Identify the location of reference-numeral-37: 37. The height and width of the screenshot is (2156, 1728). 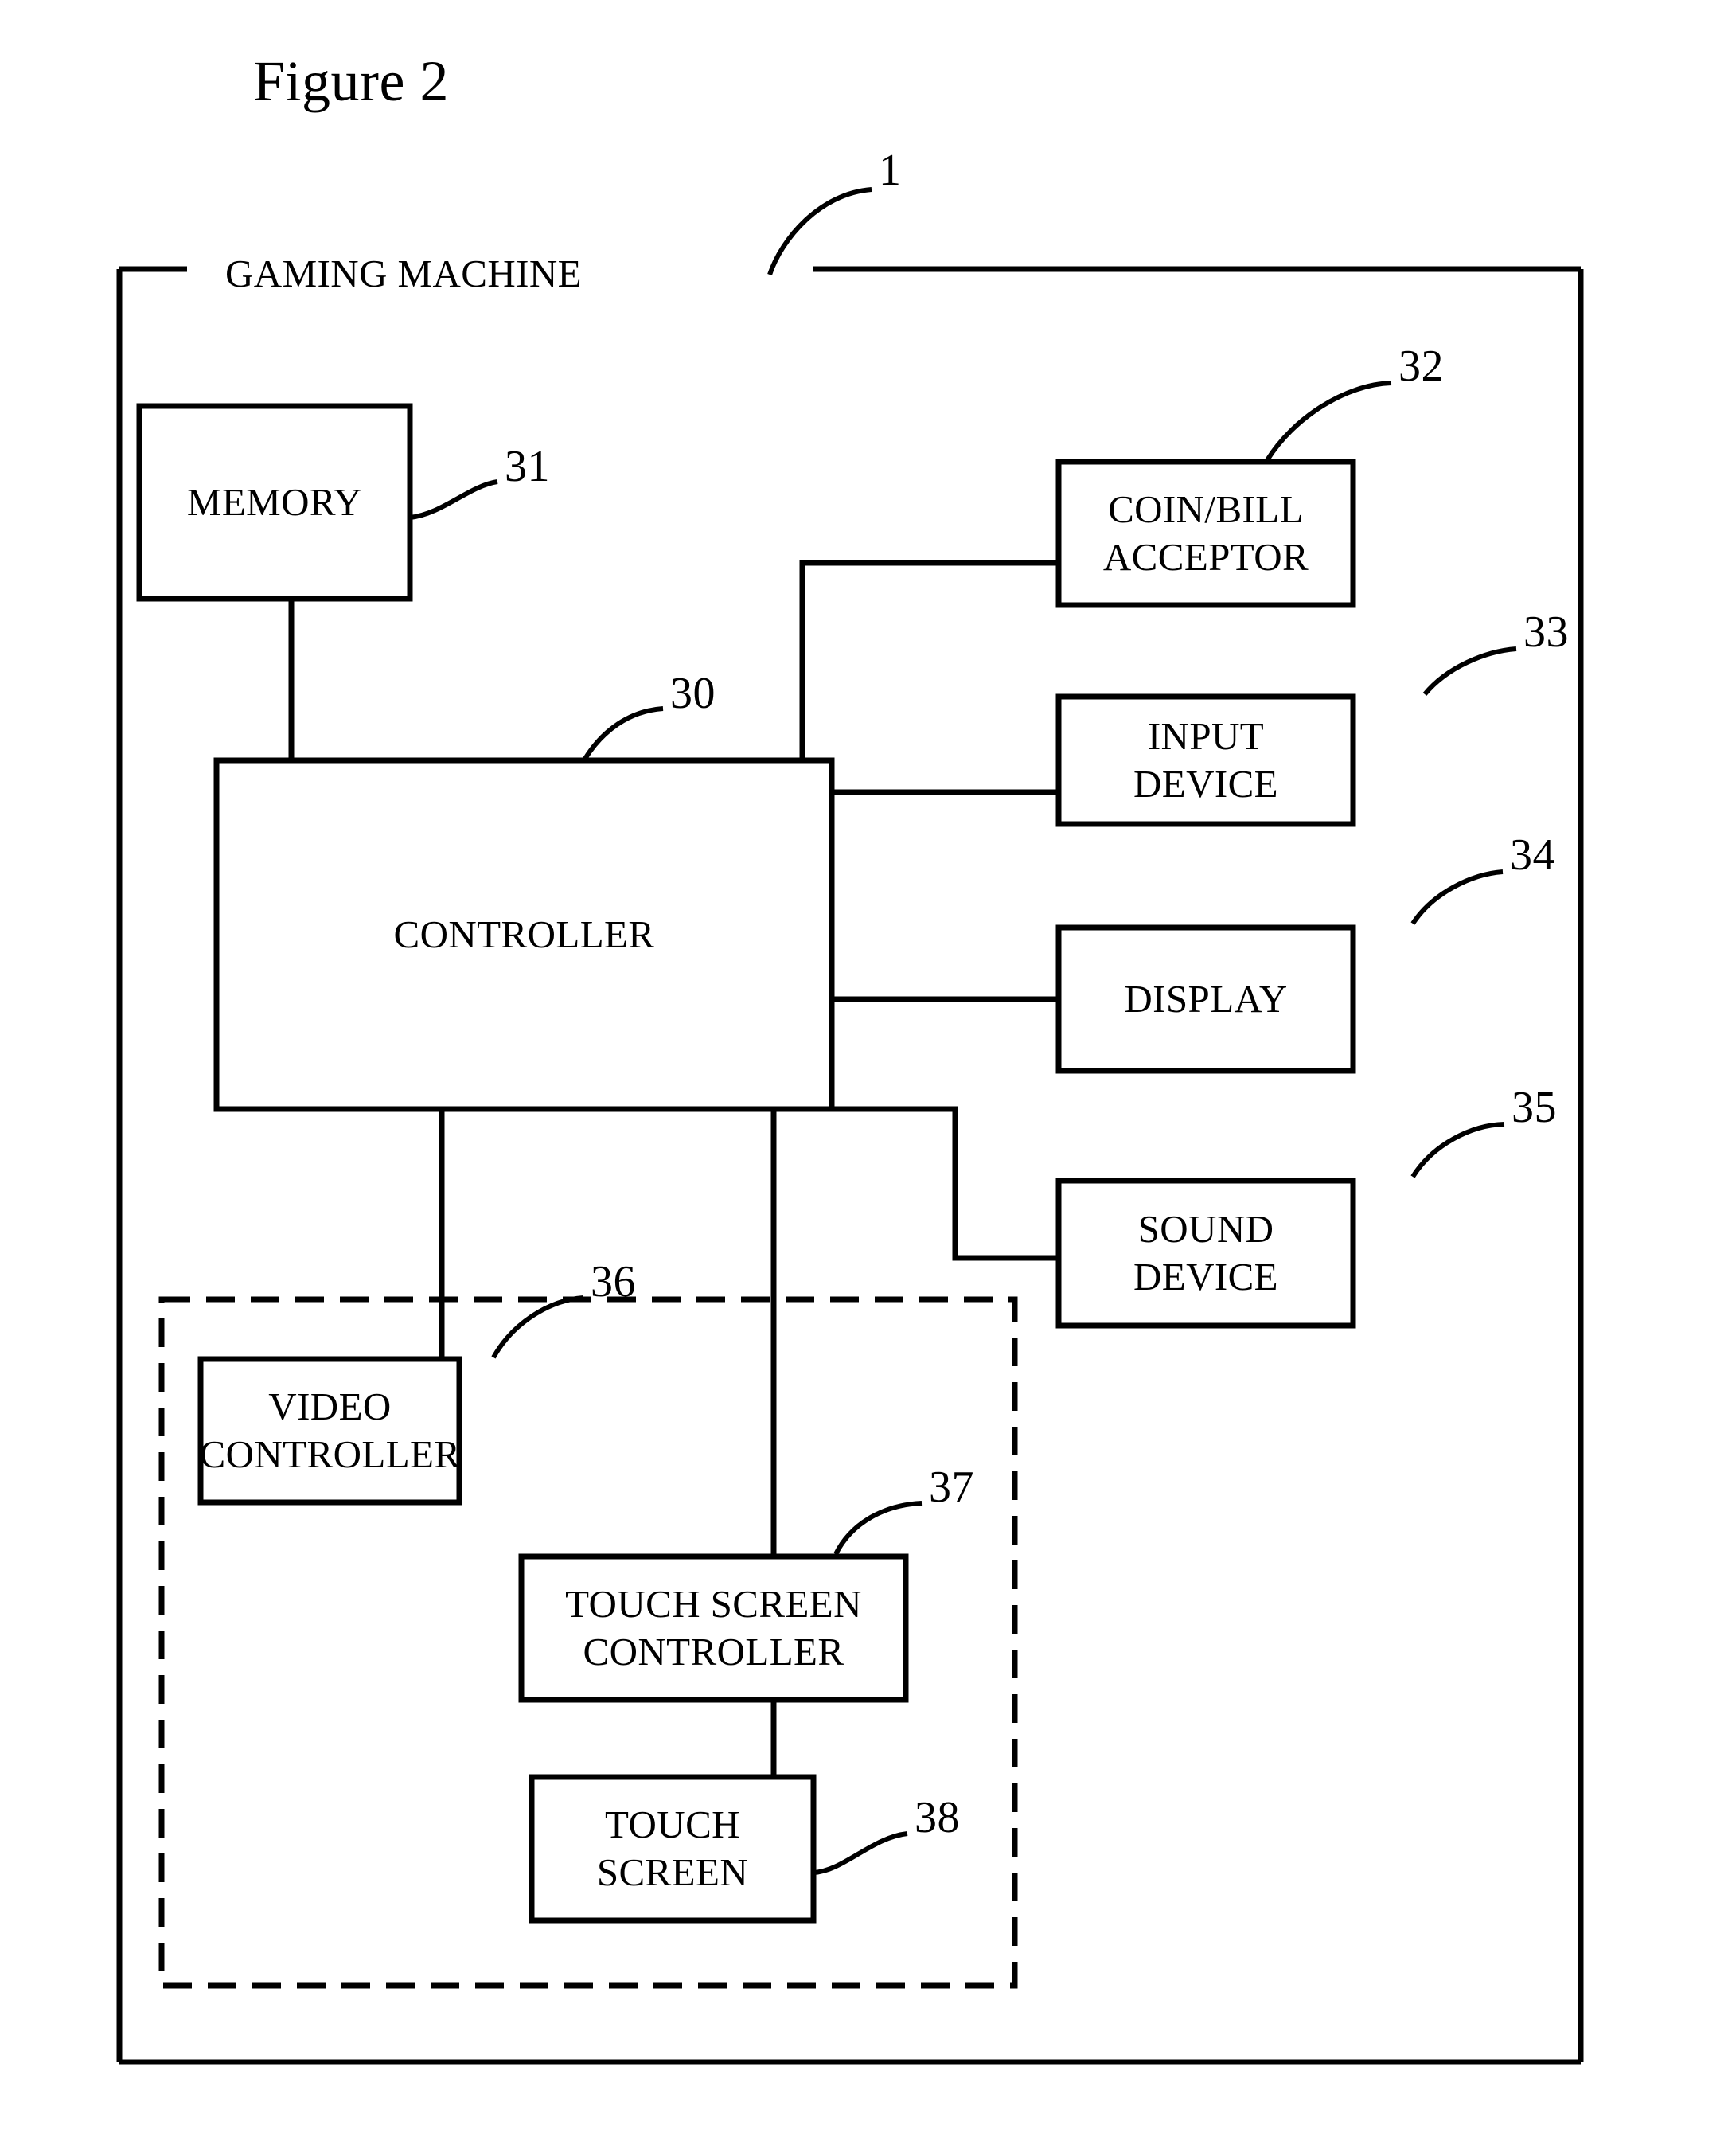
(951, 1487).